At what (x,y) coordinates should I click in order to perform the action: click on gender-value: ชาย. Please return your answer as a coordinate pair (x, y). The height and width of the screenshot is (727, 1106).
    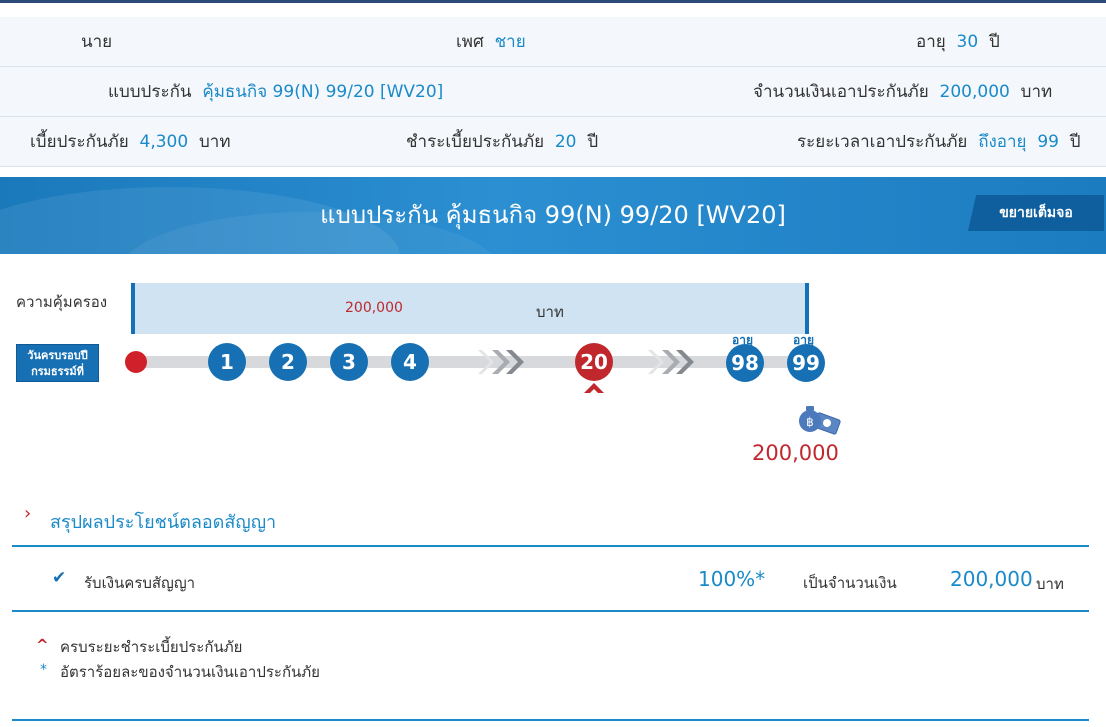
    Looking at the image, I should click on (510, 42).